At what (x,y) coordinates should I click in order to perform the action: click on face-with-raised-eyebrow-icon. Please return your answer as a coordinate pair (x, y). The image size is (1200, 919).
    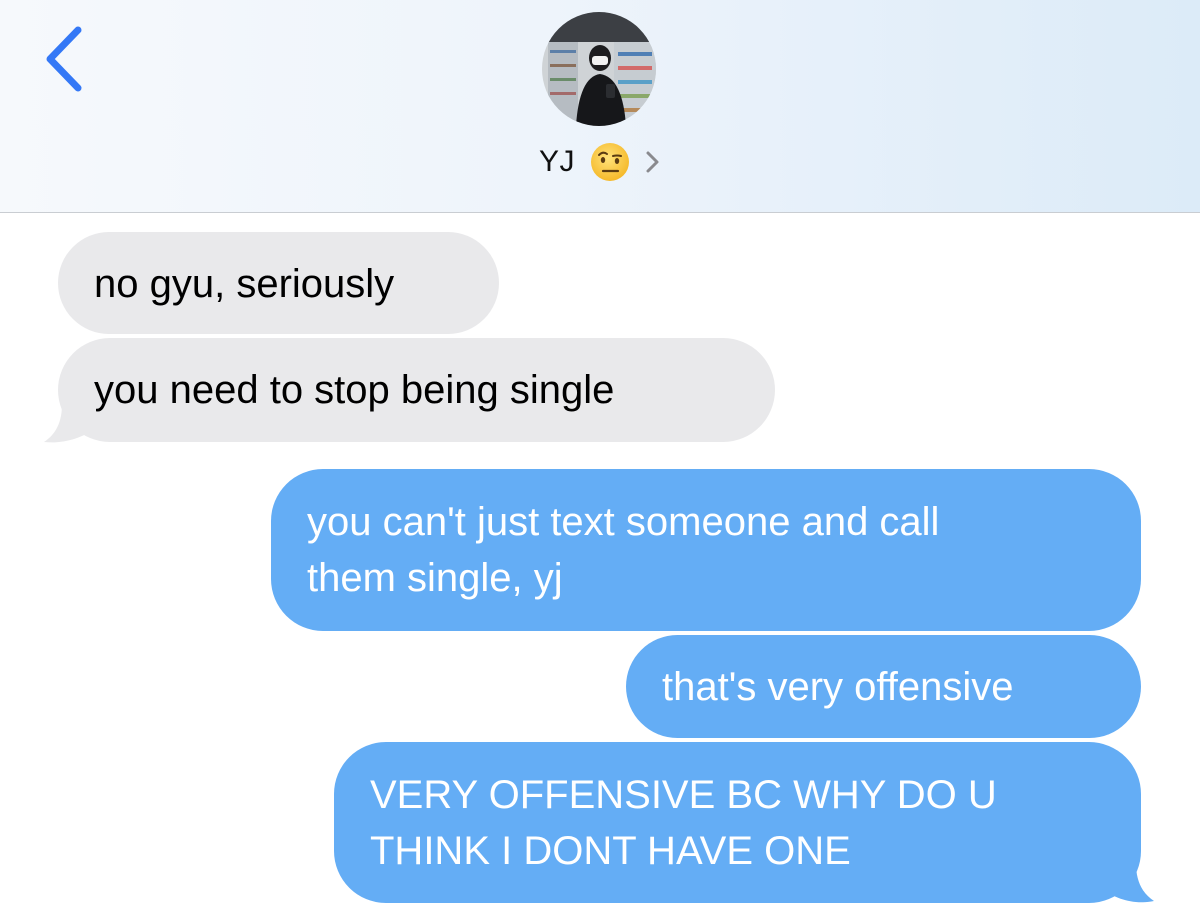
    Looking at the image, I should click on (610, 162).